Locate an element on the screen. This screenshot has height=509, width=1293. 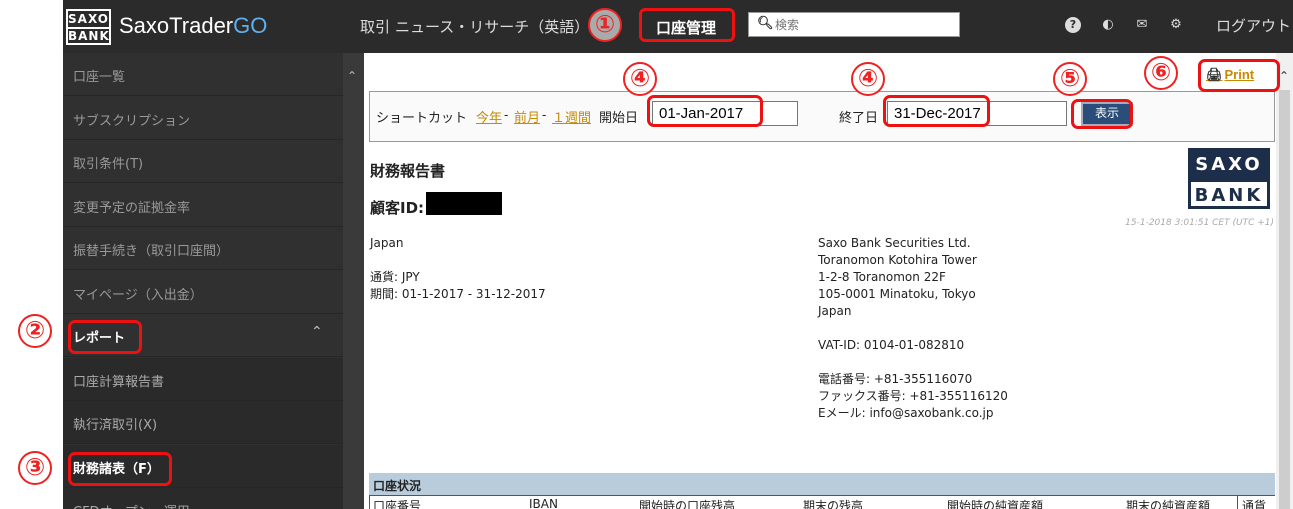
app-name: SaxoTraderGO is located at coordinates (193, 26).